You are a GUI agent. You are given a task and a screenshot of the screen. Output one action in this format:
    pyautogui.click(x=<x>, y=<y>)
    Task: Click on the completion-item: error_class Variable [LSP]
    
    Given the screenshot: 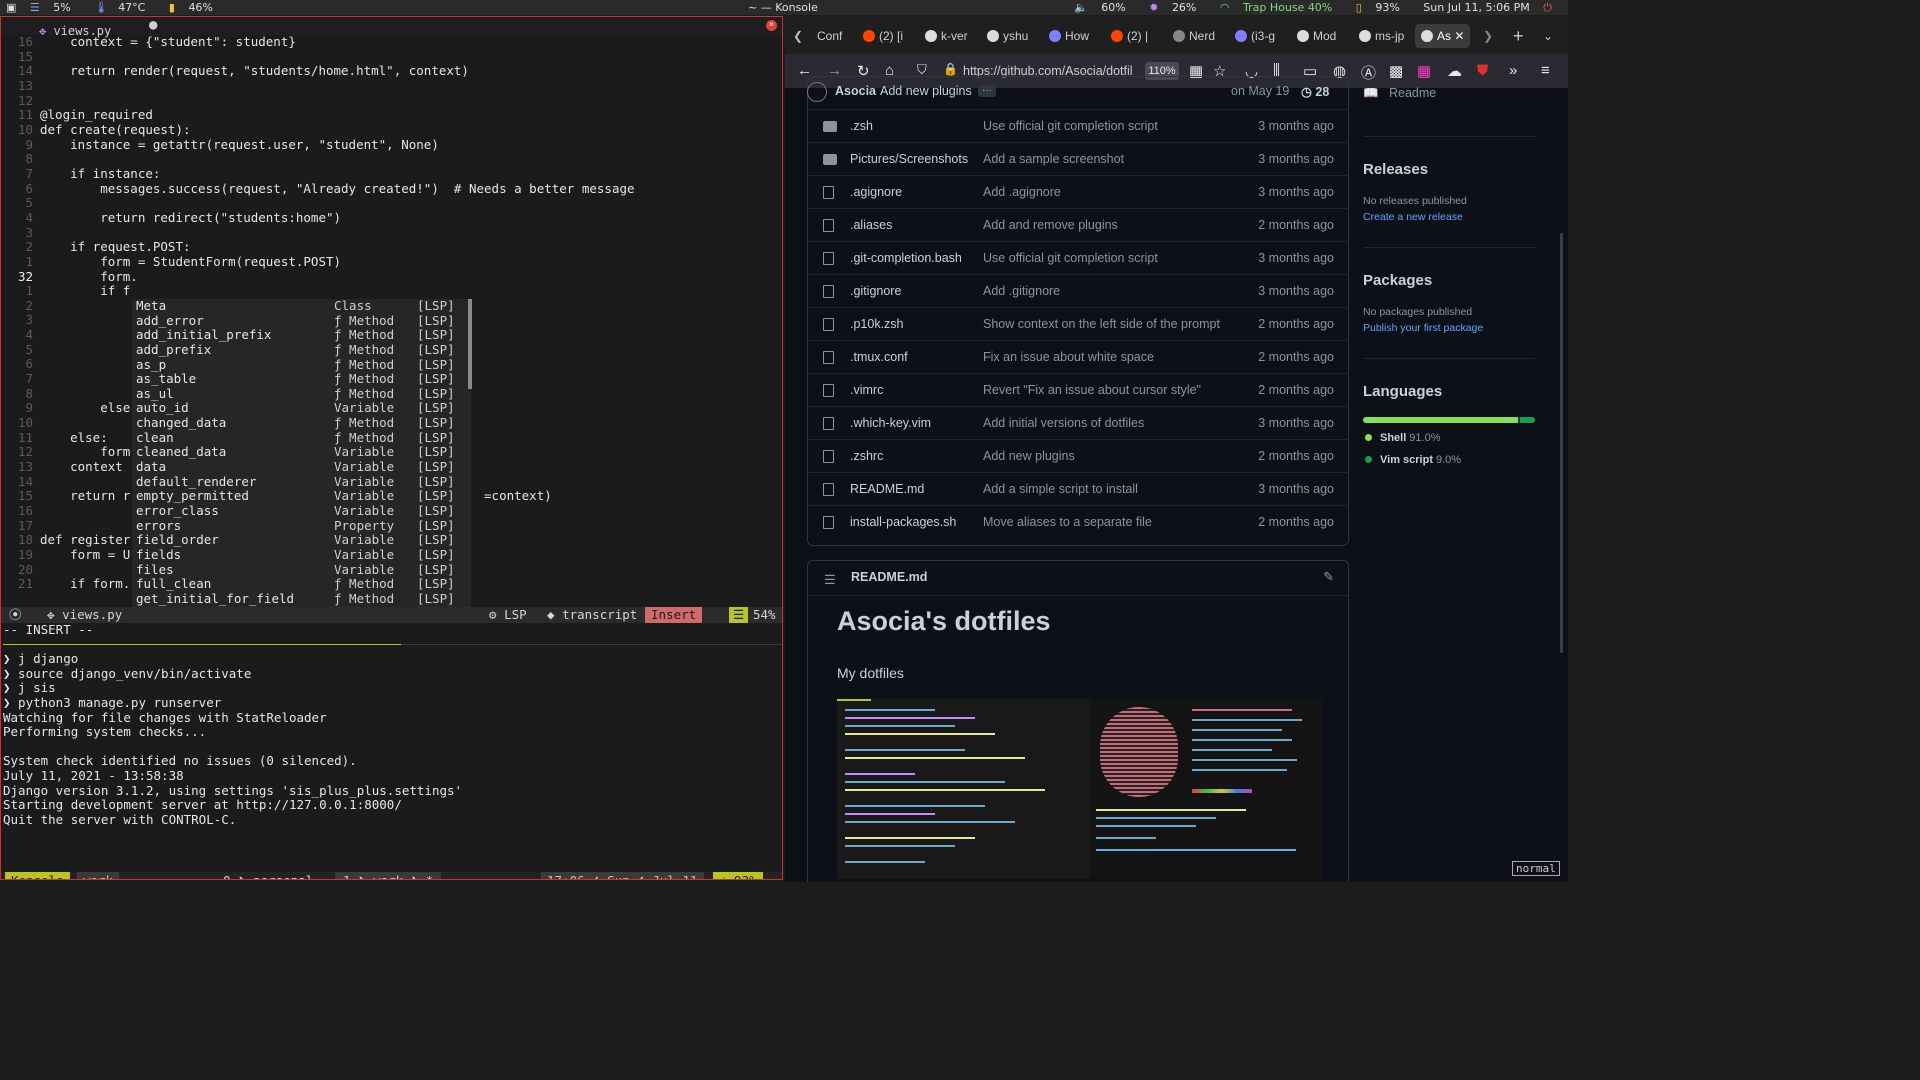 What is the action you would take?
    pyautogui.click(x=301, y=511)
    